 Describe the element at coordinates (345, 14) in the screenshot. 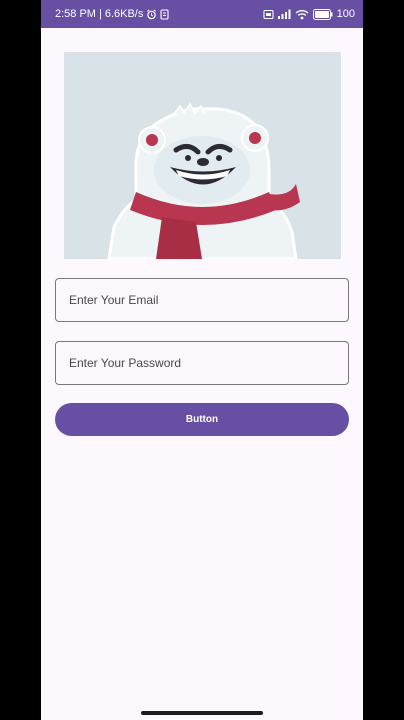

I see `battery-level: 100` at that location.